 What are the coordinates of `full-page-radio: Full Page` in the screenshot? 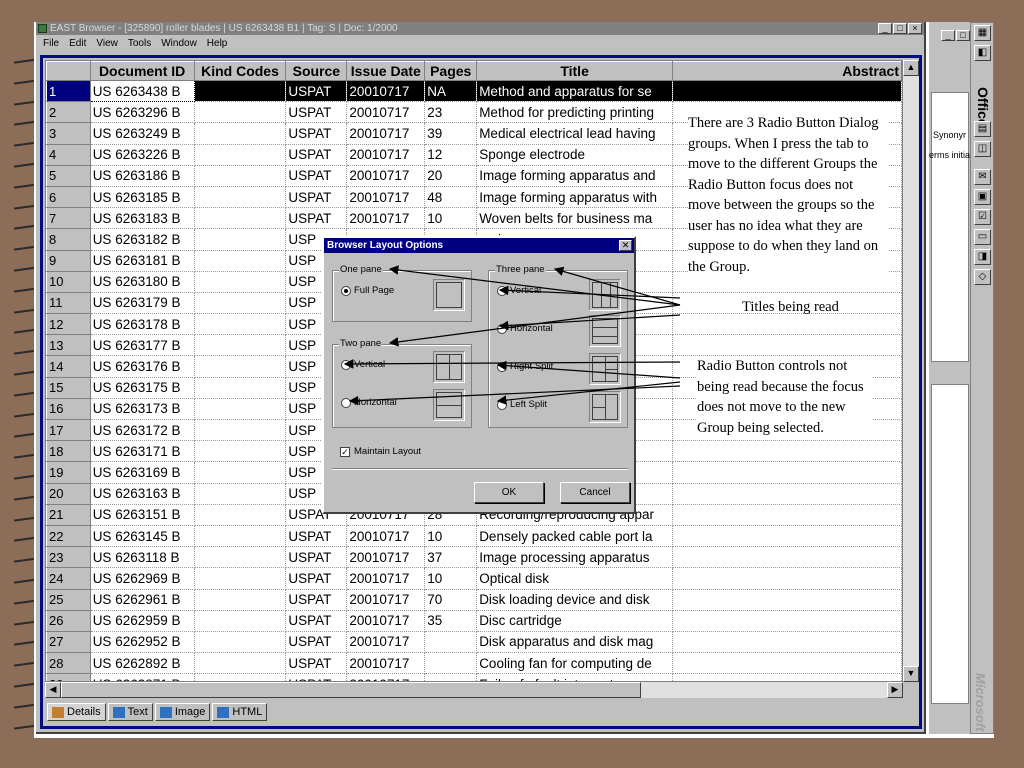 It's located at (367, 290).